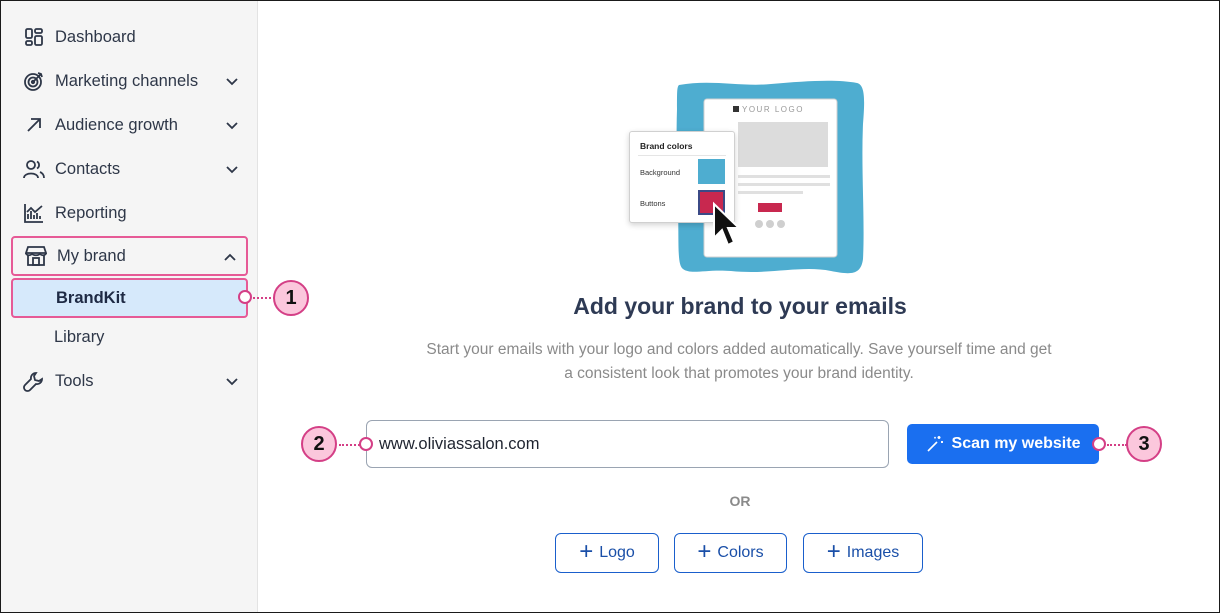 Image resolution: width=1220 pixels, height=613 pixels. What do you see at coordinates (773, 109) in the screenshot?
I see `logo-text: YOUR LOGO` at bounding box center [773, 109].